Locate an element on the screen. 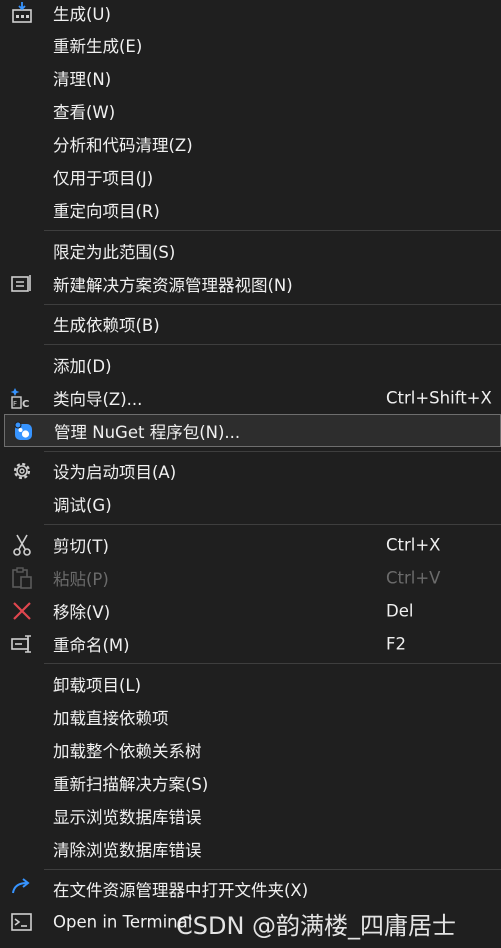 This screenshot has height=948, width=501. menu-item-shortcut: Ctrl+Shift+X is located at coordinates (439, 397).